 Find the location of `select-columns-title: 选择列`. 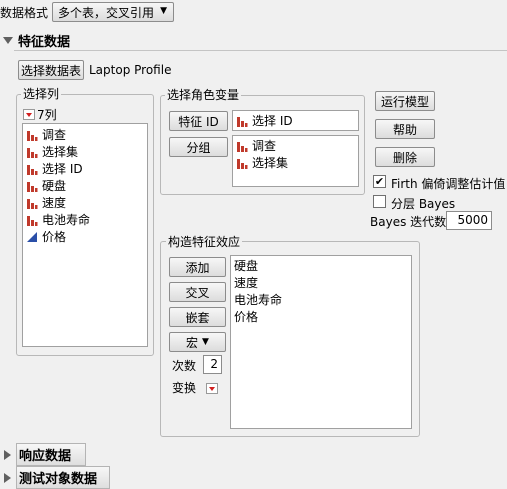

select-columns-title: 选择列 is located at coordinates (41, 94).